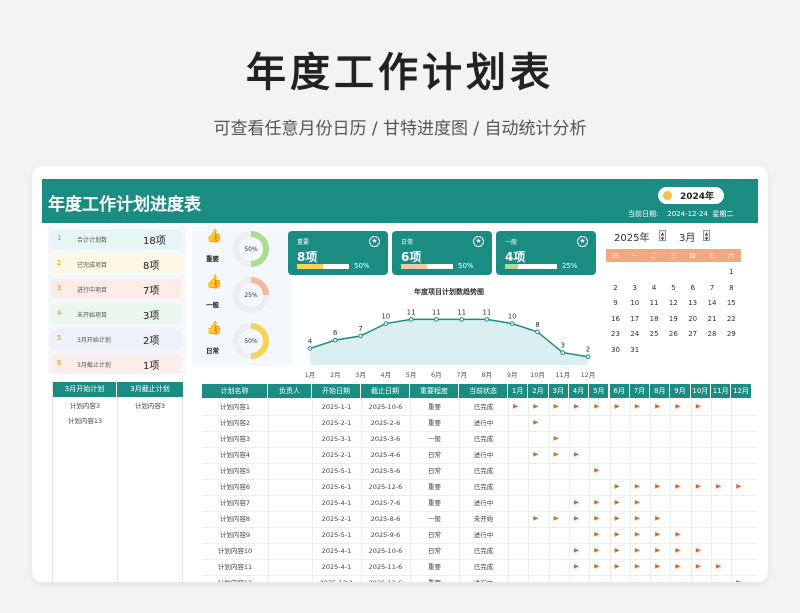 The width and height of the screenshot is (800, 613). What do you see at coordinates (92, 290) in the screenshot?
I see `stat-label: 进行中项目` at bounding box center [92, 290].